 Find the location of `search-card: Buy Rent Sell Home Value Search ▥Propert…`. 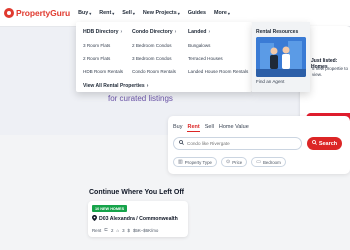

search-card: Buy Rent Sell Home Value Search ▥Propert… is located at coordinates (259, 145).